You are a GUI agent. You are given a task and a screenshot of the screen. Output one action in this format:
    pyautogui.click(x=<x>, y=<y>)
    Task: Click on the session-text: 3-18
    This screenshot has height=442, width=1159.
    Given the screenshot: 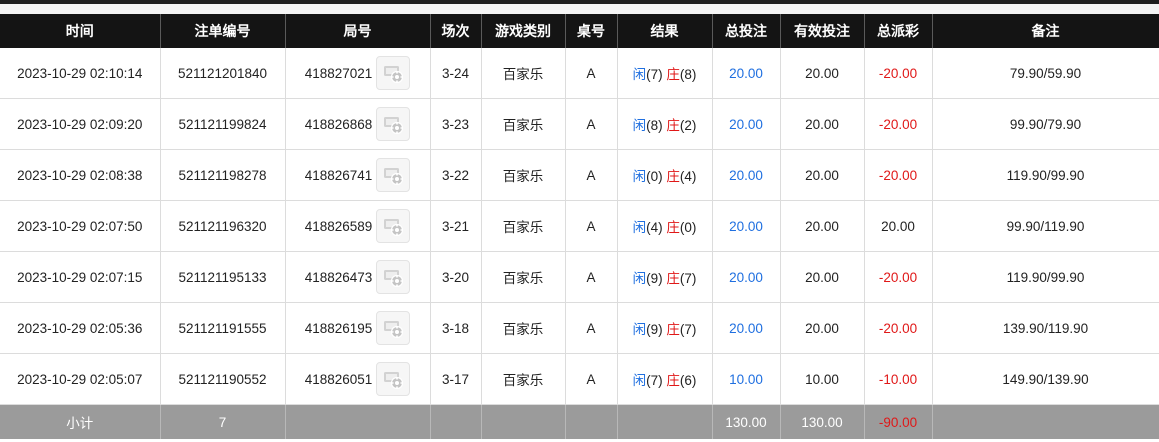 What is the action you would take?
    pyautogui.click(x=455, y=328)
    